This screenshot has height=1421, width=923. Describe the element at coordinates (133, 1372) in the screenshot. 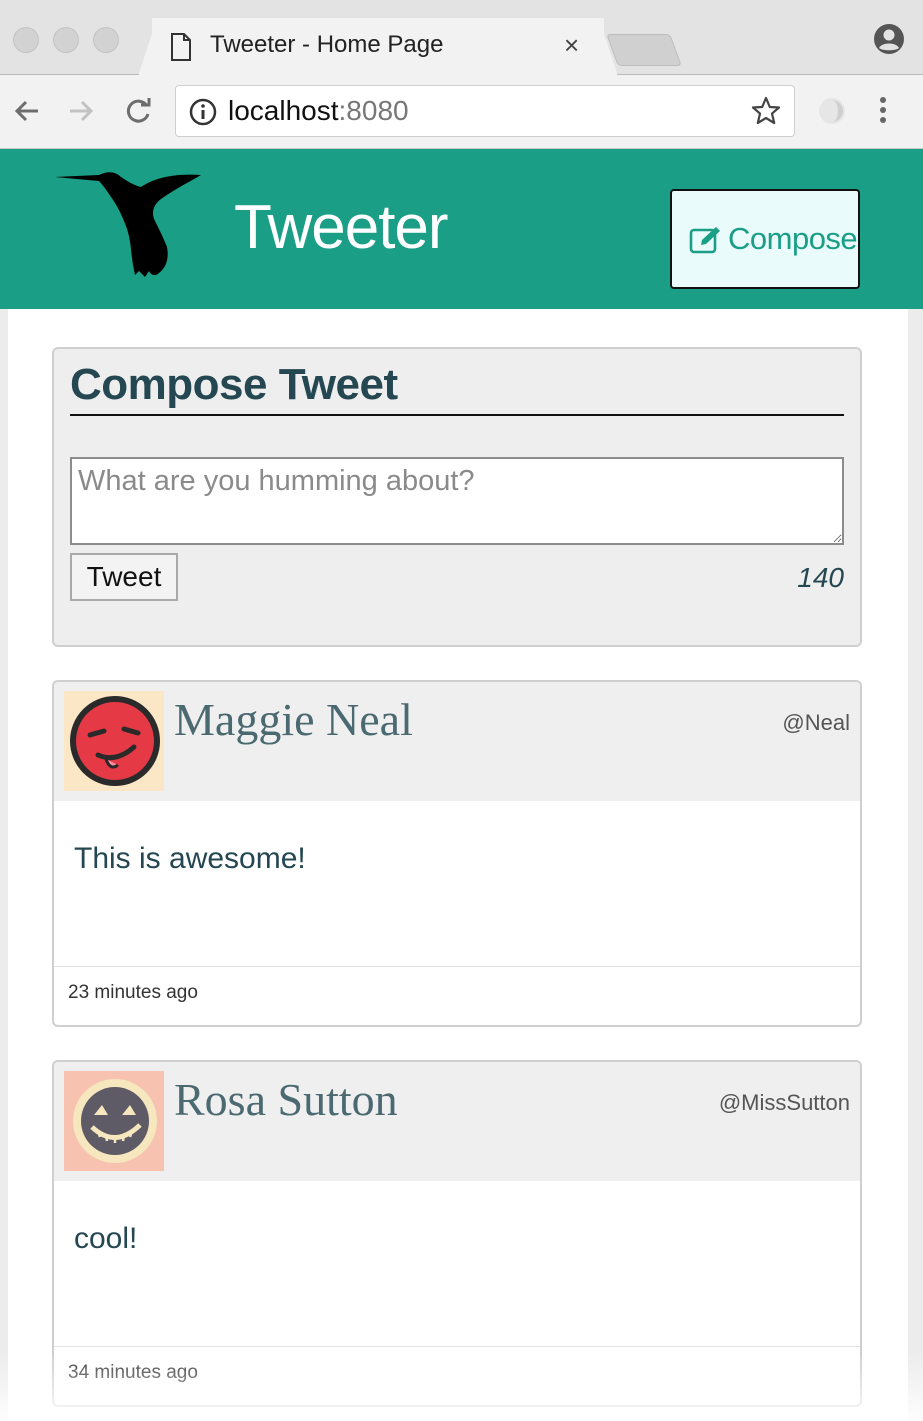

I see `tweet-timestamp: 34 minutes ago` at that location.